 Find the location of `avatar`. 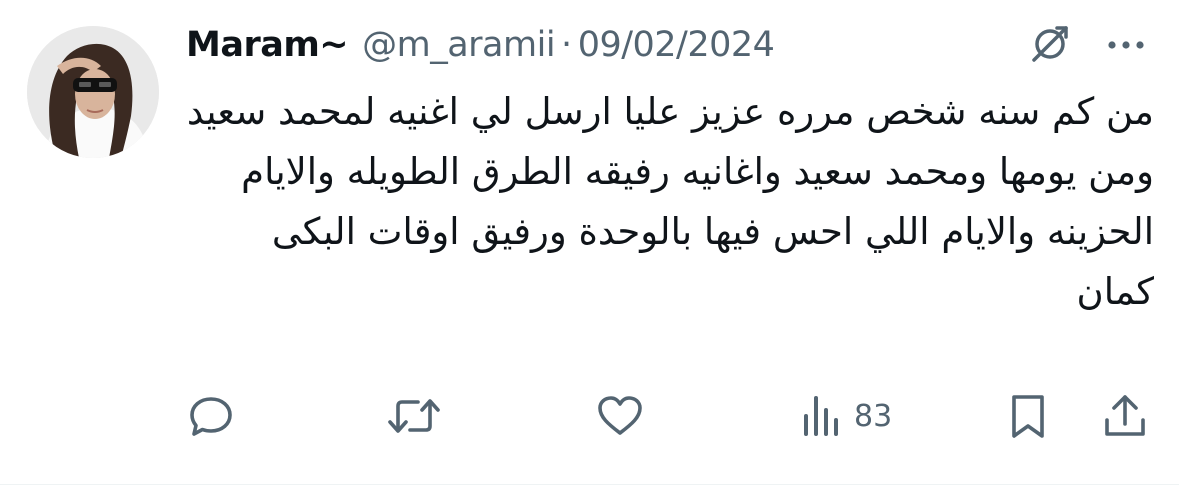

avatar is located at coordinates (93, 92).